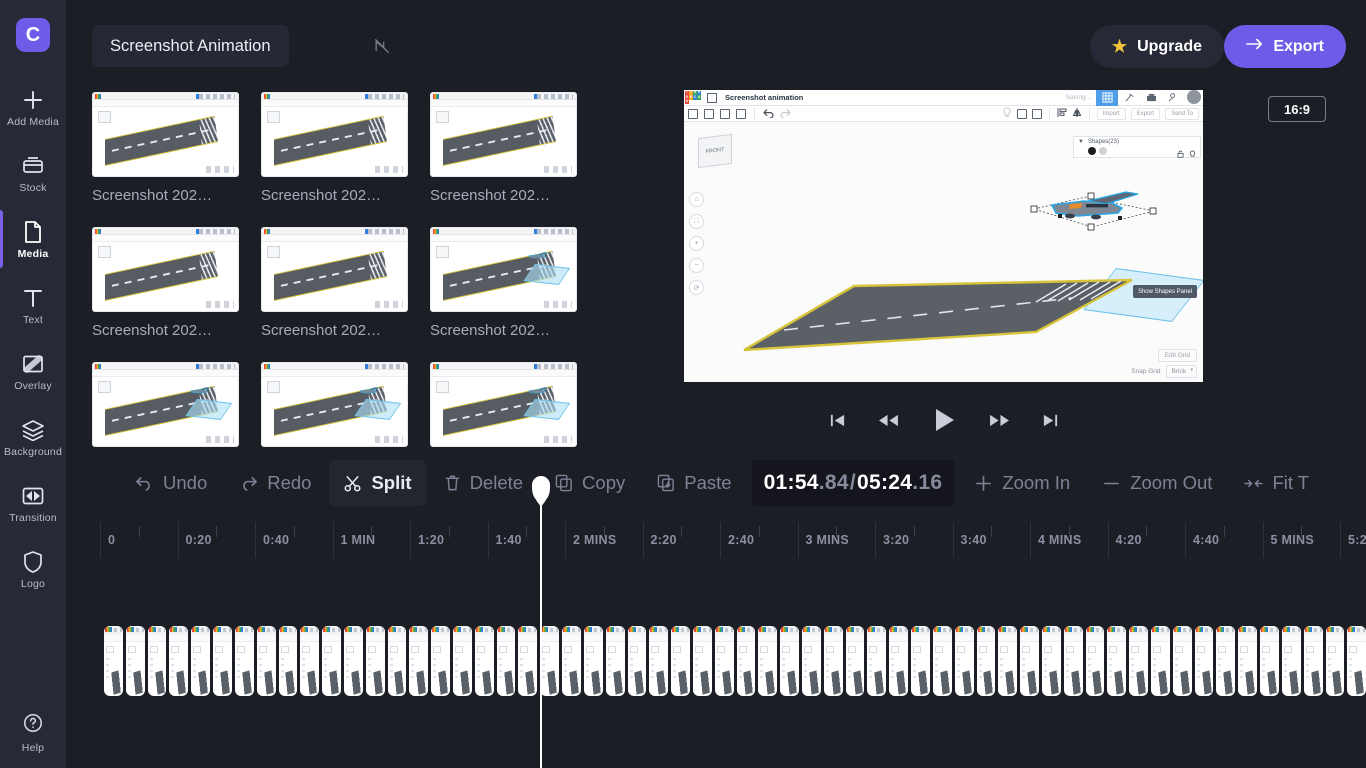  I want to click on avatar, so click(1194, 97).